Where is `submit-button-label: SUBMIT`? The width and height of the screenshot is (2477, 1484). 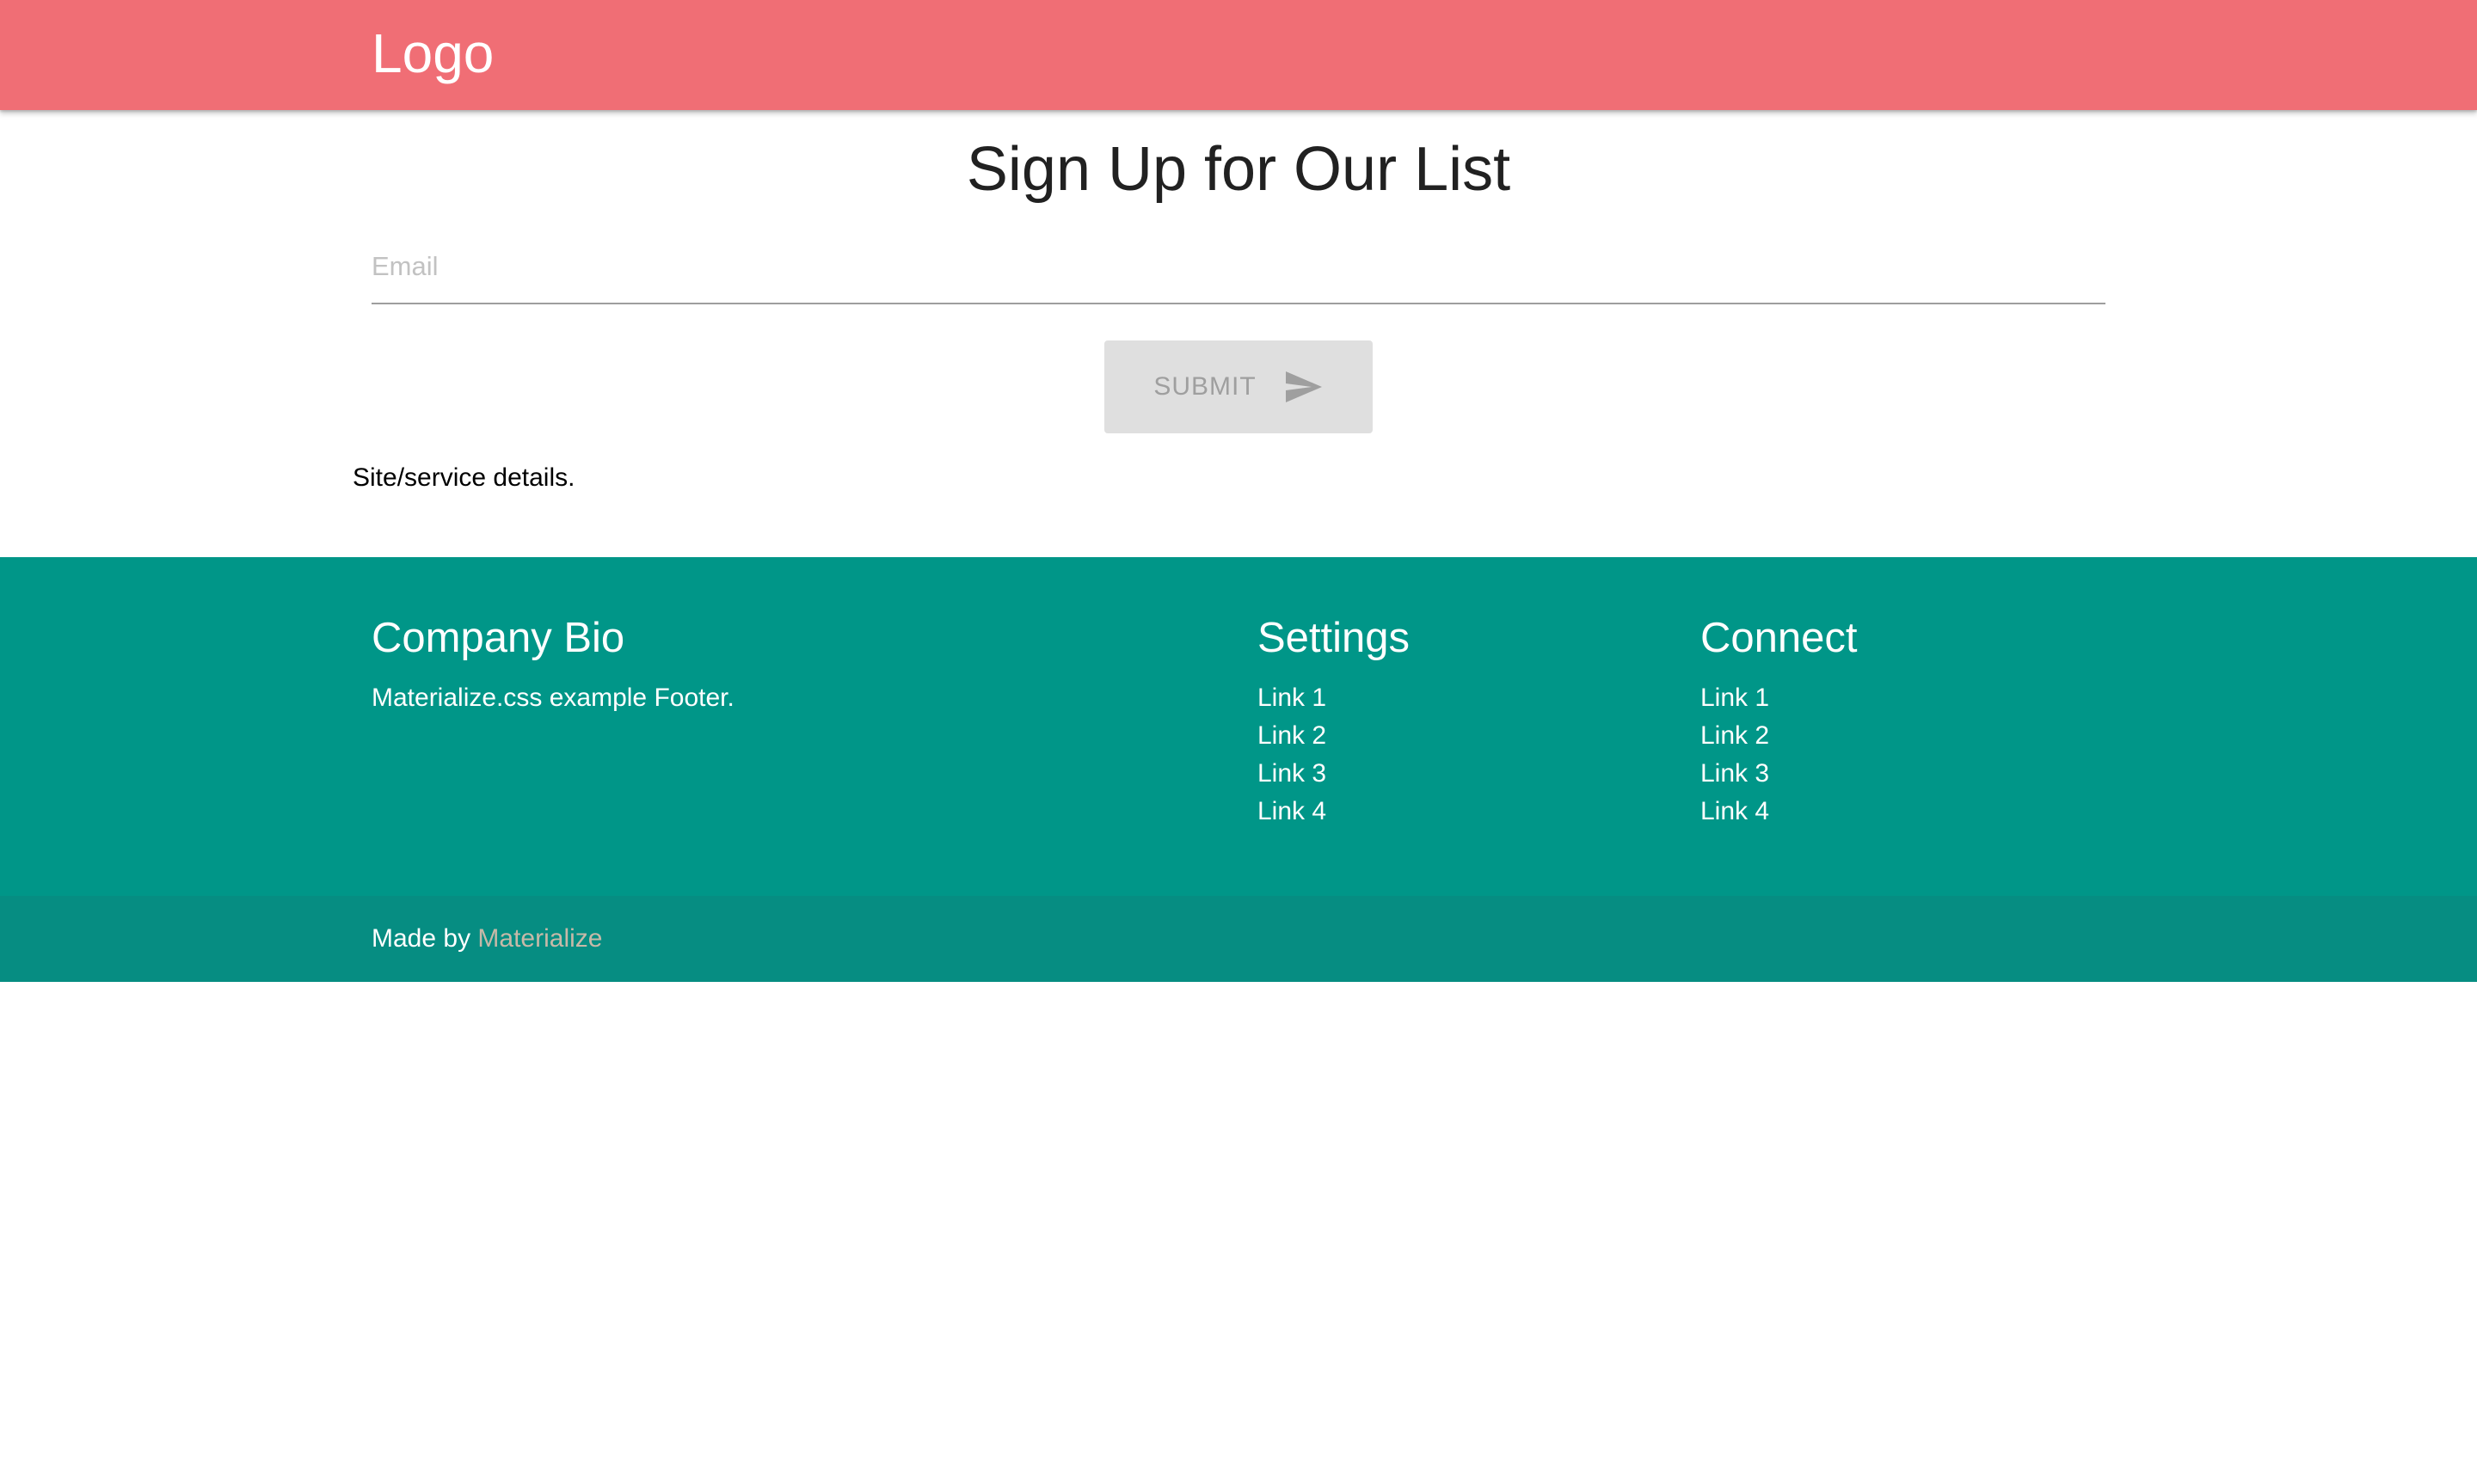
submit-button-label: SUBMIT is located at coordinates (1205, 386).